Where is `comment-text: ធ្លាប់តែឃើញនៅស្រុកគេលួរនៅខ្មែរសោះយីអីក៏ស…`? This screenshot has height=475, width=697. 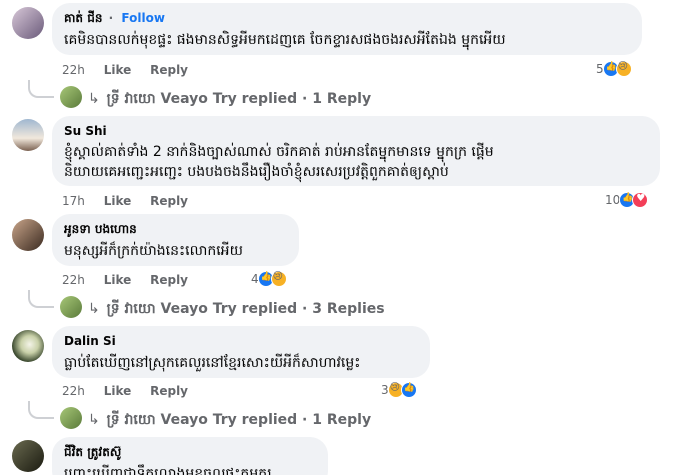
comment-text: ធ្លាប់តែឃើញនៅស្រុកគេលួរនៅខ្មែរសោះយីអីក៏ស… is located at coordinates (212, 363).